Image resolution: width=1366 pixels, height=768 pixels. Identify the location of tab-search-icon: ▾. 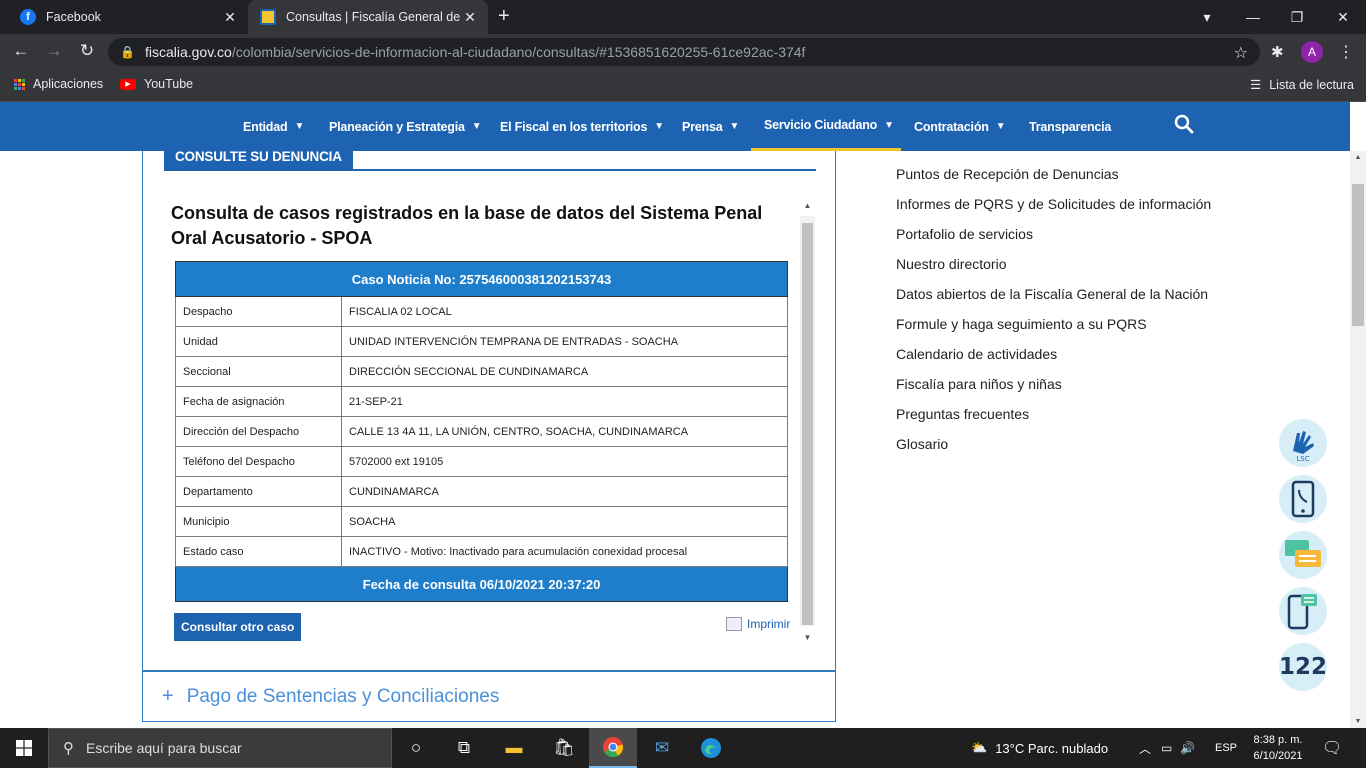
(1207, 17).